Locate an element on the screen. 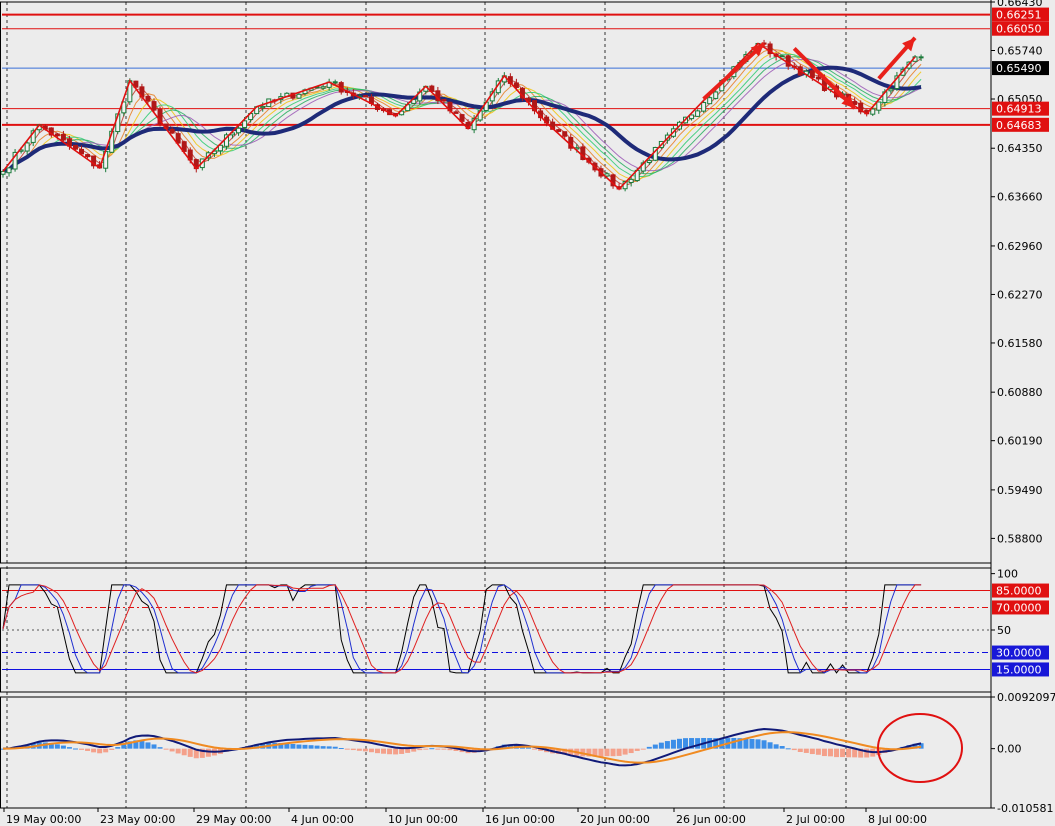 This screenshot has width=1055, height=826. oscillator-line is located at coordinates (462, 629).